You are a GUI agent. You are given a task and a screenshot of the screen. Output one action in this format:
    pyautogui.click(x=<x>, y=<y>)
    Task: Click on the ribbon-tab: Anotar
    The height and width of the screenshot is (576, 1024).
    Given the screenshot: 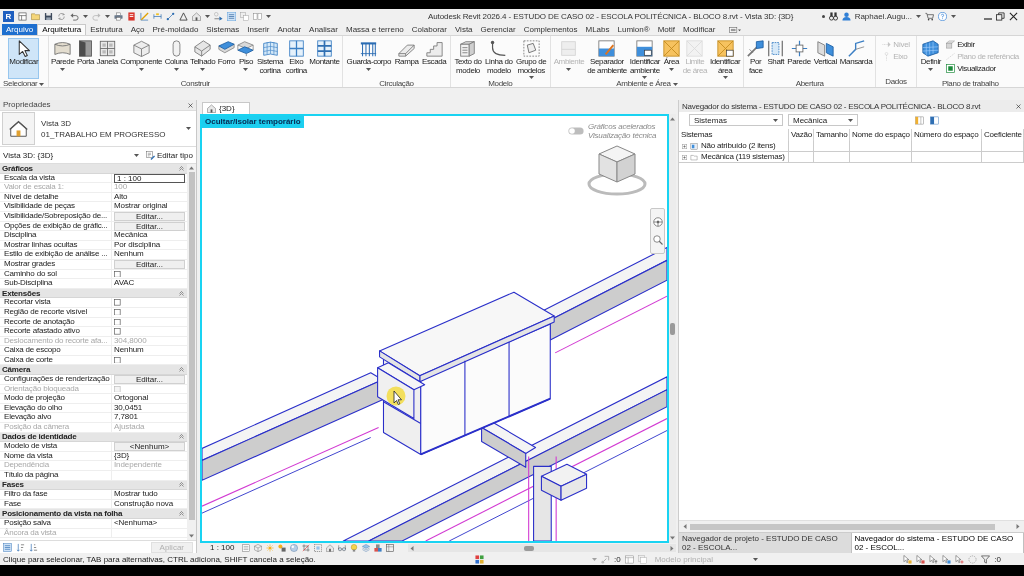 What is the action you would take?
    pyautogui.click(x=289, y=29)
    